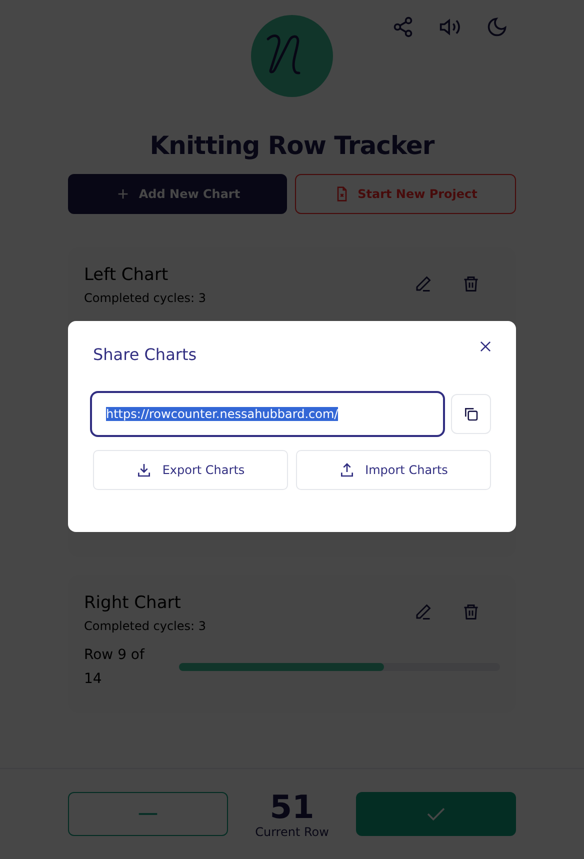 Image resolution: width=584 pixels, height=859 pixels. Describe the element at coordinates (292, 145) in the screenshot. I see `app-title: Knitting Row Tracker` at that location.